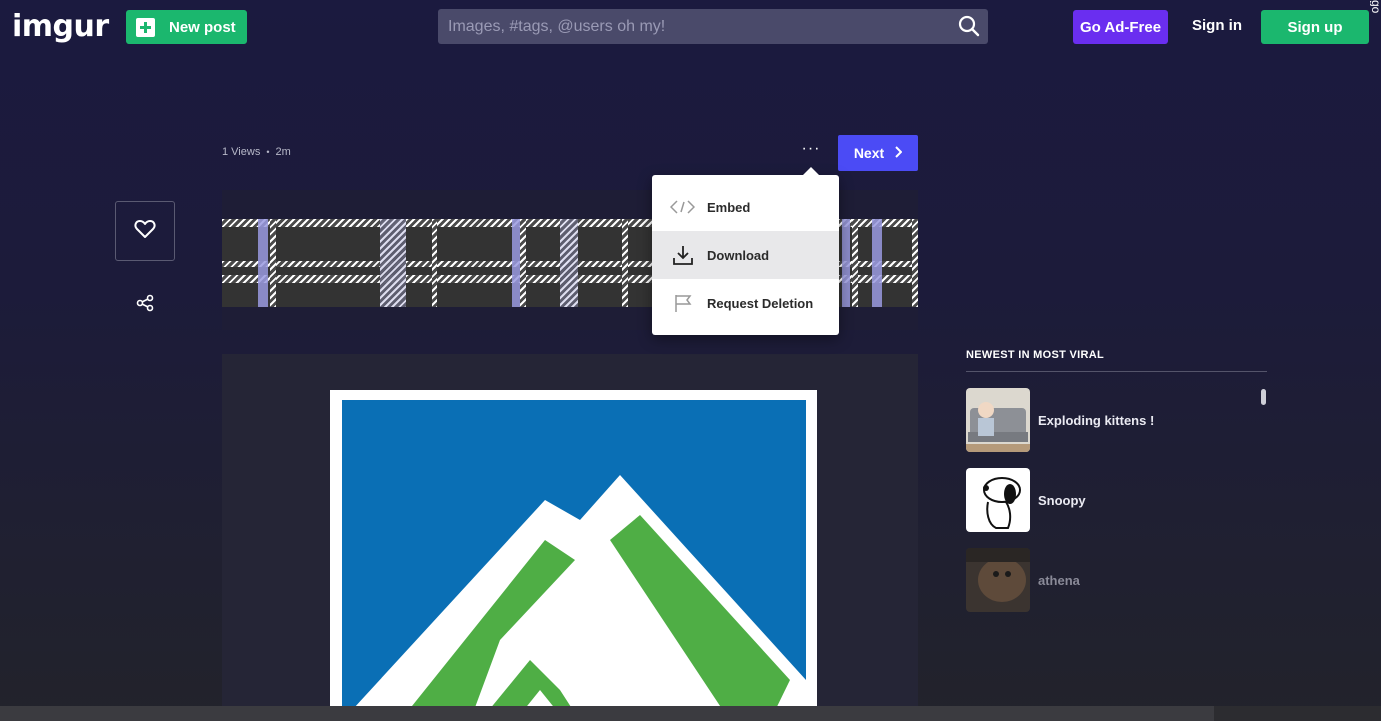 This screenshot has height=721, width=1381. I want to click on search-bar, so click(713, 26).